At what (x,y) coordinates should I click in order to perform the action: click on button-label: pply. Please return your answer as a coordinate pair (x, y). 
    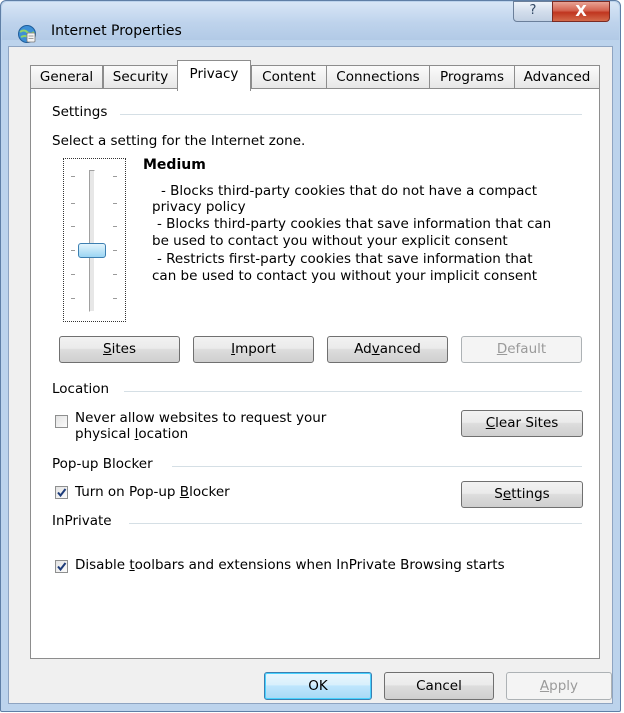
    Looking at the image, I should click on (564, 686).